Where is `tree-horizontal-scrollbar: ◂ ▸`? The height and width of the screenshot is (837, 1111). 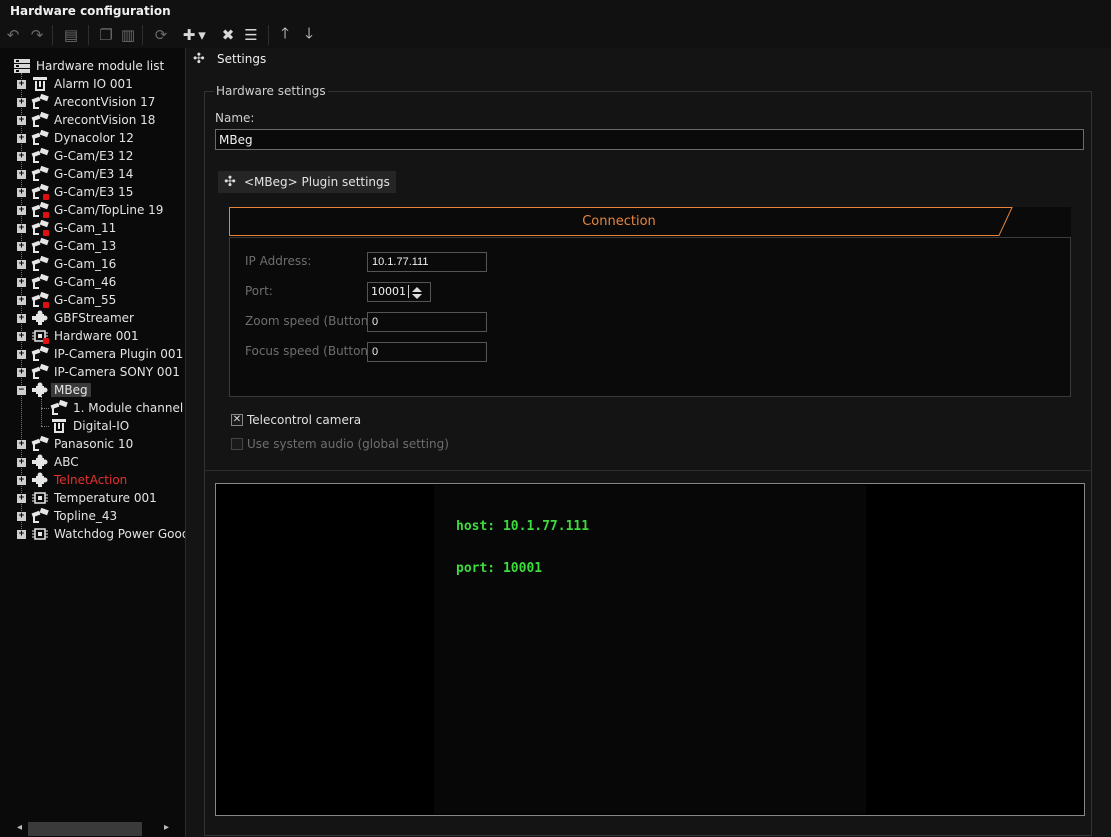 tree-horizontal-scrollbar: ◂ ▸ is located at coordinates (92, 828).